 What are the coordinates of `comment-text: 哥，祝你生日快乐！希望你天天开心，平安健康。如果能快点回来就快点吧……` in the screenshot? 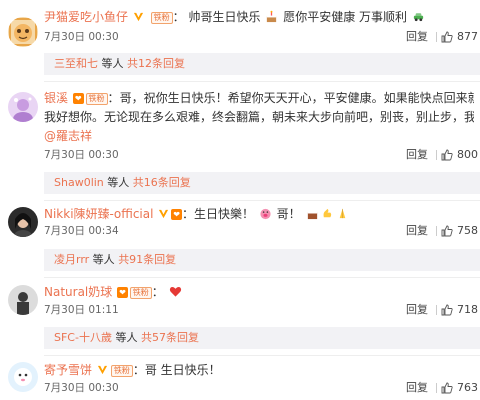 It's located at (296, 98).